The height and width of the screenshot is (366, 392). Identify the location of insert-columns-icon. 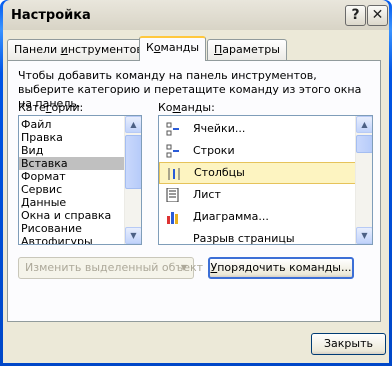
(174, 174).